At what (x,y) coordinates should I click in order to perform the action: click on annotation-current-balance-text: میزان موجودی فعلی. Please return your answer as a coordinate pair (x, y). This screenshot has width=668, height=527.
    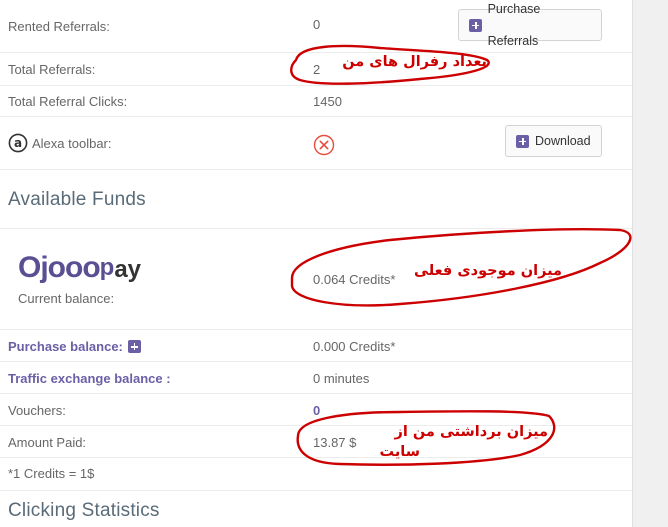
    Looking at the image, I should click on (488, 271).